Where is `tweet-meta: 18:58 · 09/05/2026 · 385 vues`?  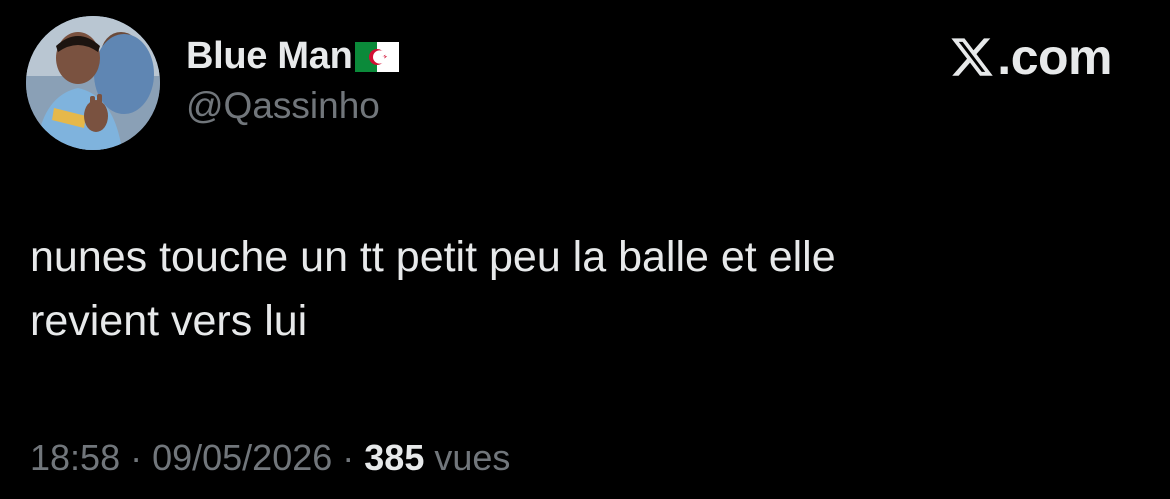
tweet-meta: 18:58 · 09/05/2026 · 385 vues is located at coordinates (270, 458).